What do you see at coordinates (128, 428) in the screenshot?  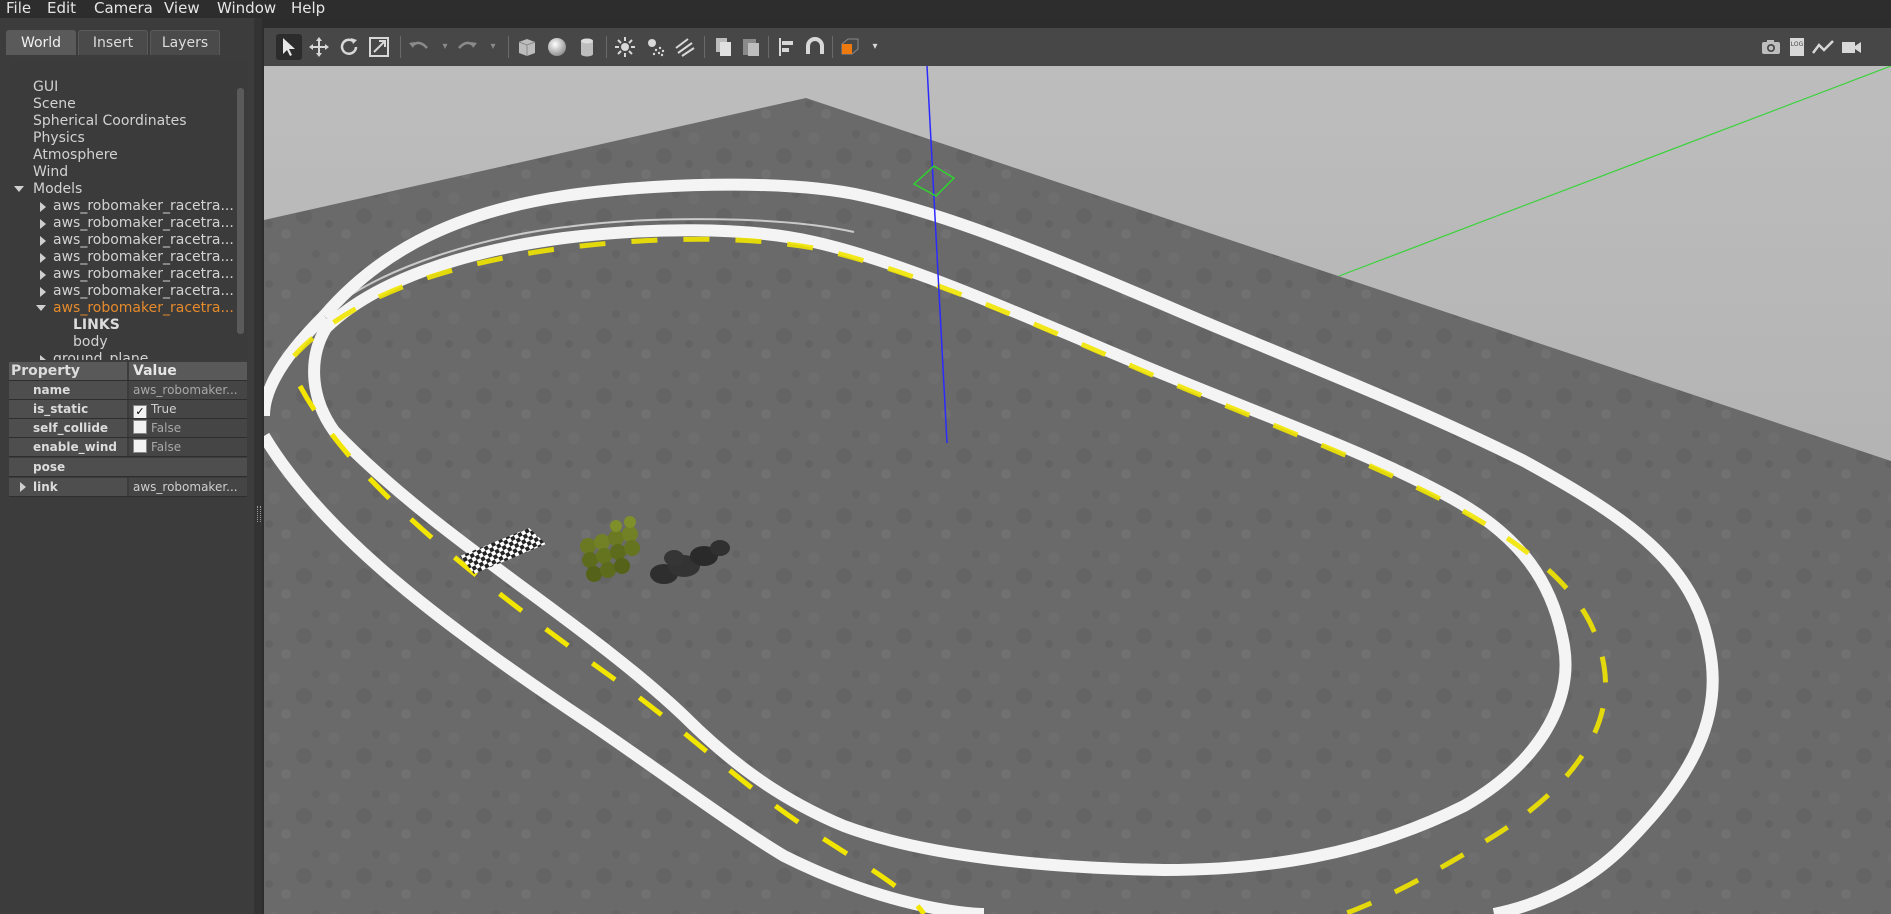 I see `property-row-self-collide: self_collide False` at bounding box center [128, 428].